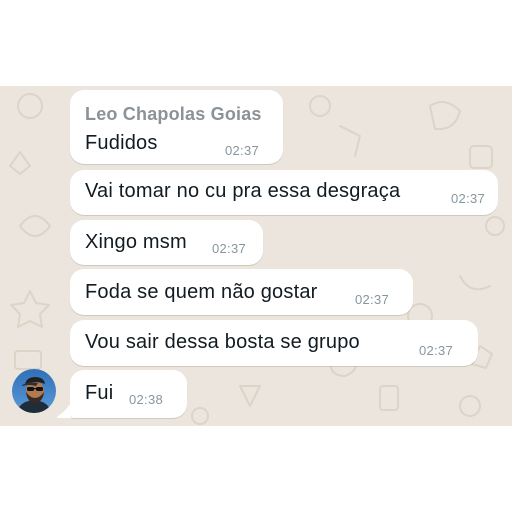 The height and width of the screenshot is (512, 512). Describe the element at coordinates (176, 127) in the screenshot. I see `message-bubble: Leo Chapolas Goias Fudidos 02:37` at that location.